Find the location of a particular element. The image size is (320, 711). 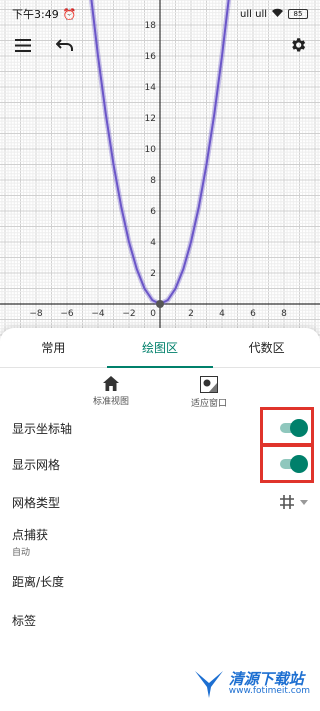

highlight-box-grid is located at coordinates (287, 463).